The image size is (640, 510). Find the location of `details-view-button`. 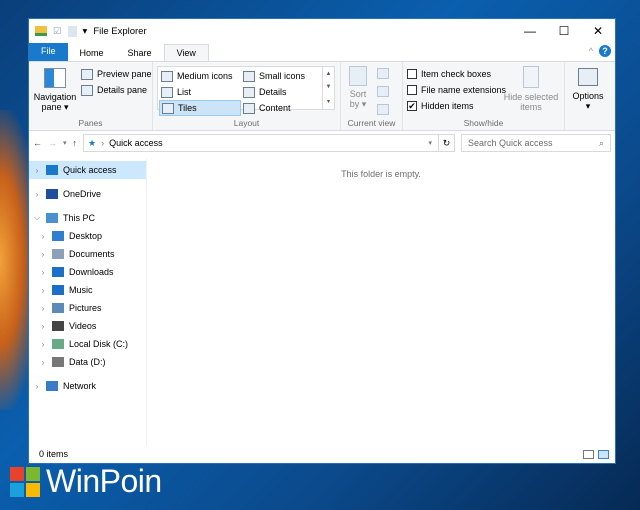

details-view-button is located at coordinates (588, 454).